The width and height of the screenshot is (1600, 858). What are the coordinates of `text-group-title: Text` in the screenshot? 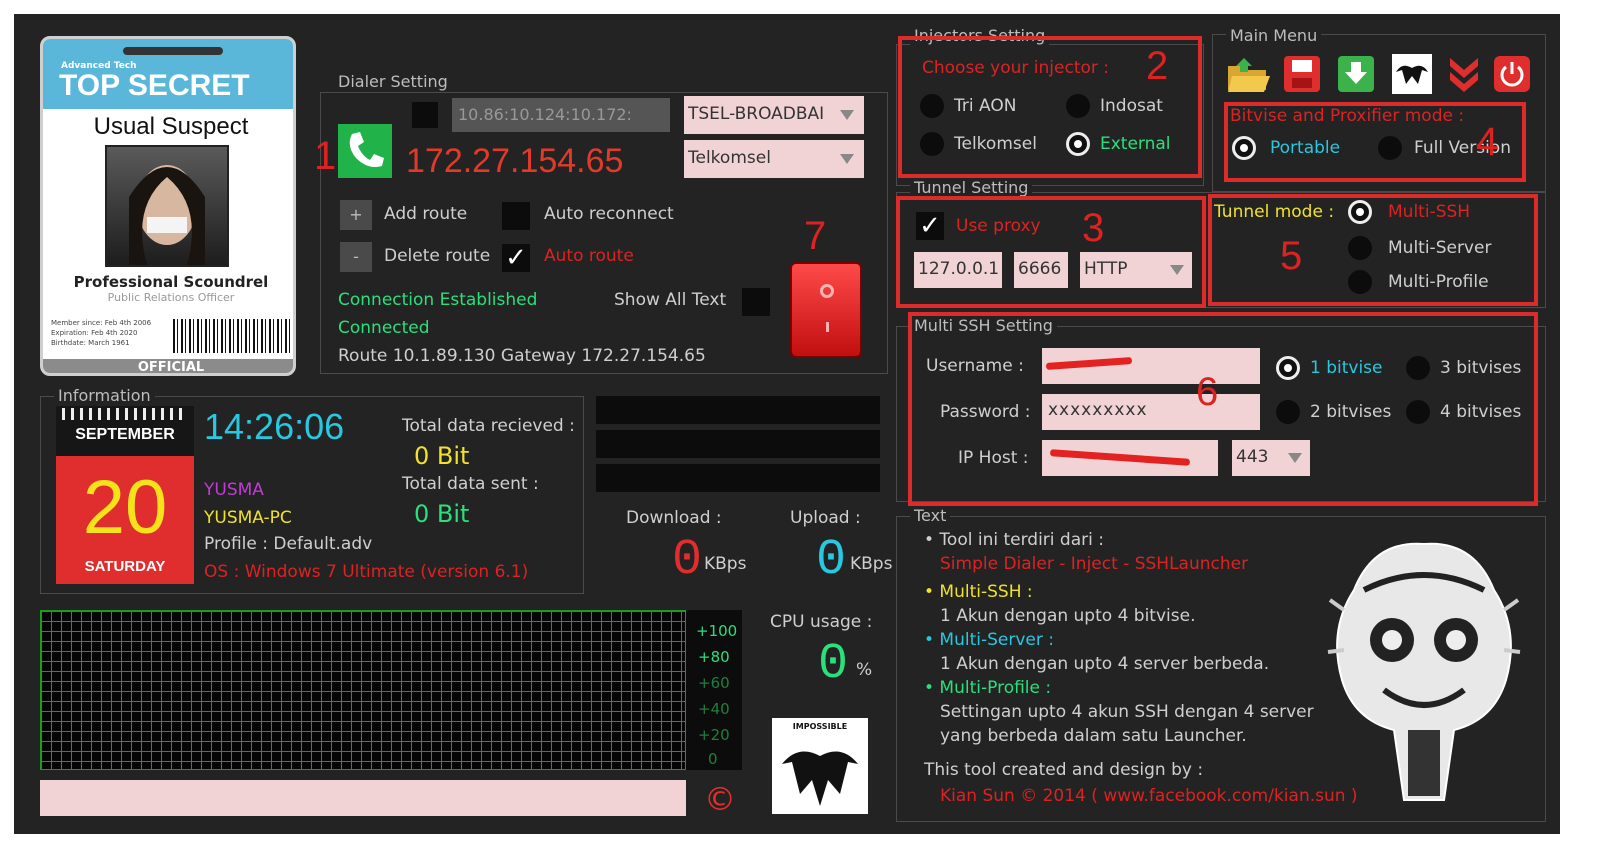 It's located at (930, 515).